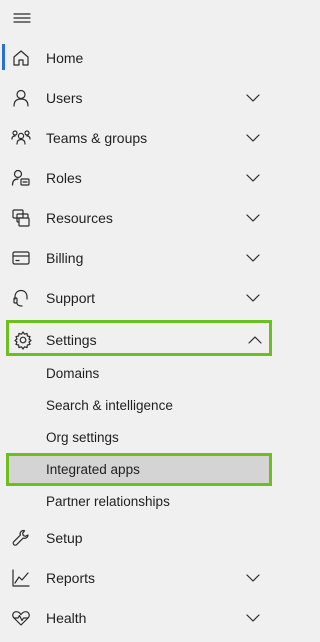 The width and height of the screenshot is (320, 642). What do you see at coordinates (71, 298) in the screenshot?
I see `nav-item-label: Support` at bounding box center [71, 298].